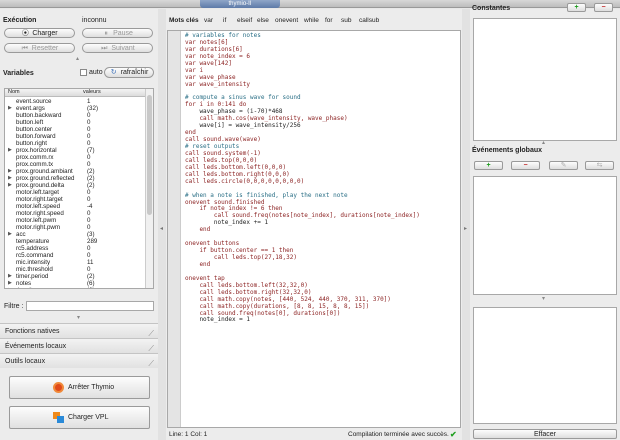 Image resolution: width=620 pixels, height=440 pixels. What do you see at coordinates (75, 248) in the screenshot?
I see `table-row: rc5.address 0` at bounding box center [75, 248].